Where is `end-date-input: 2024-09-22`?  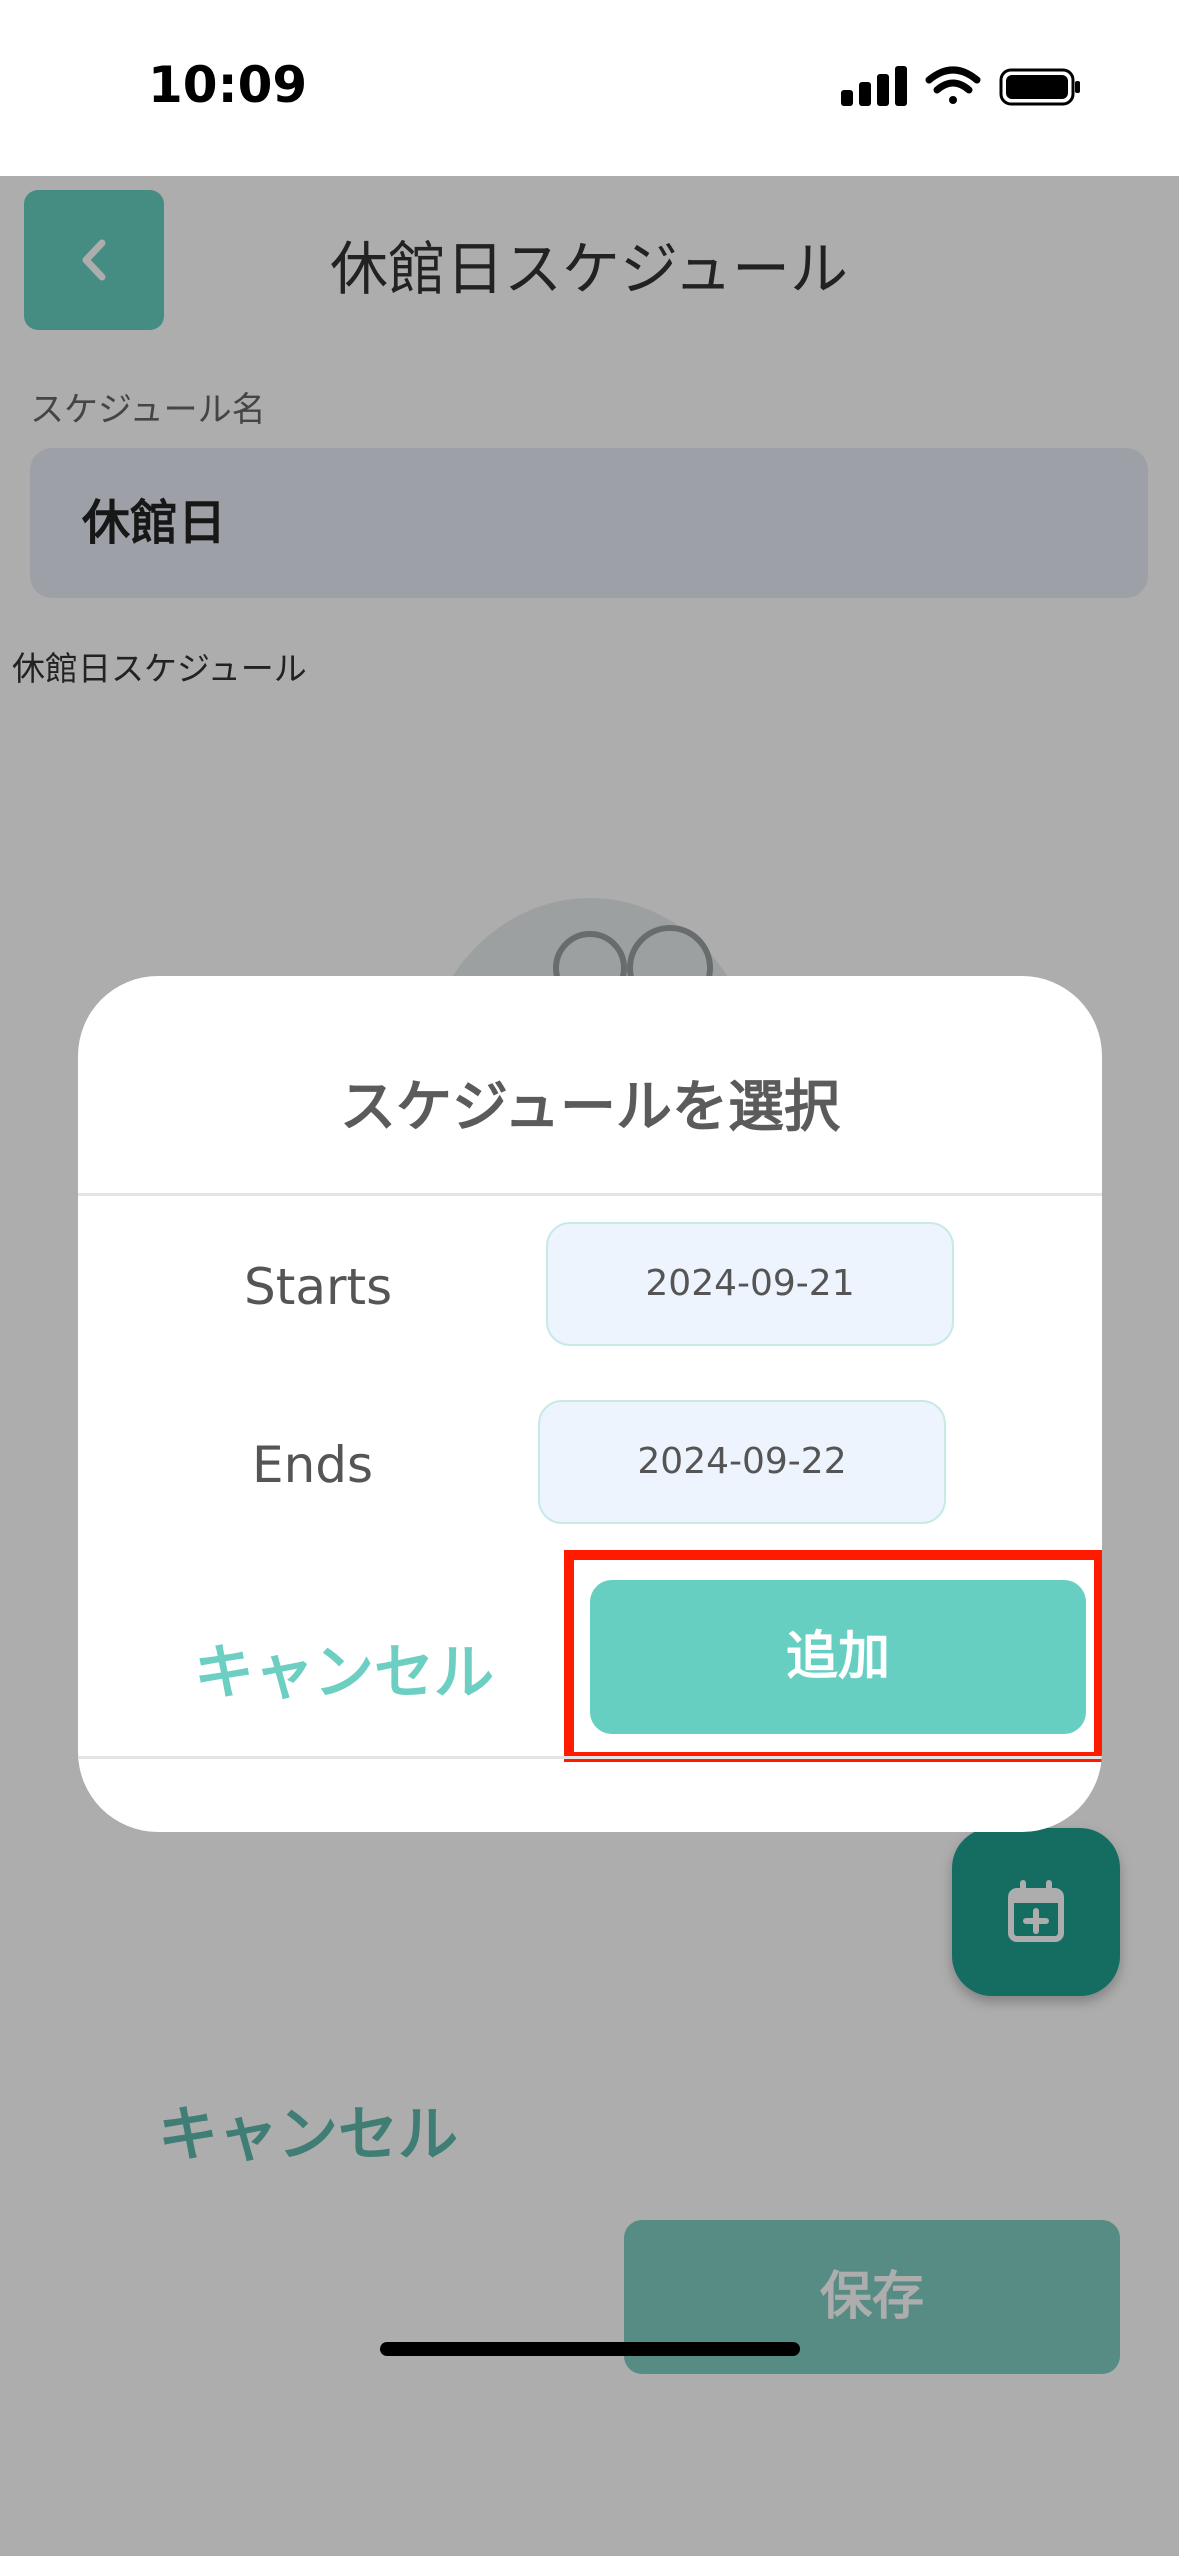
end-date-input: 2024-09-22 is located at coordinates (742, 1462).